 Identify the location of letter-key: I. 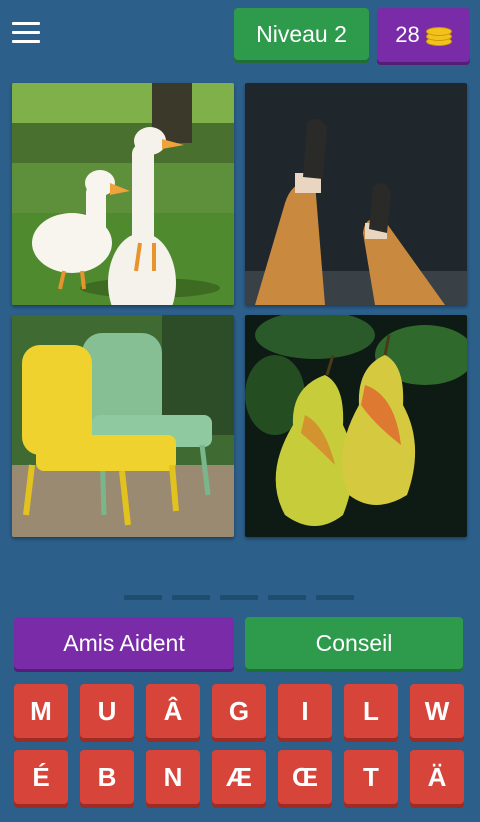
(305, 711).